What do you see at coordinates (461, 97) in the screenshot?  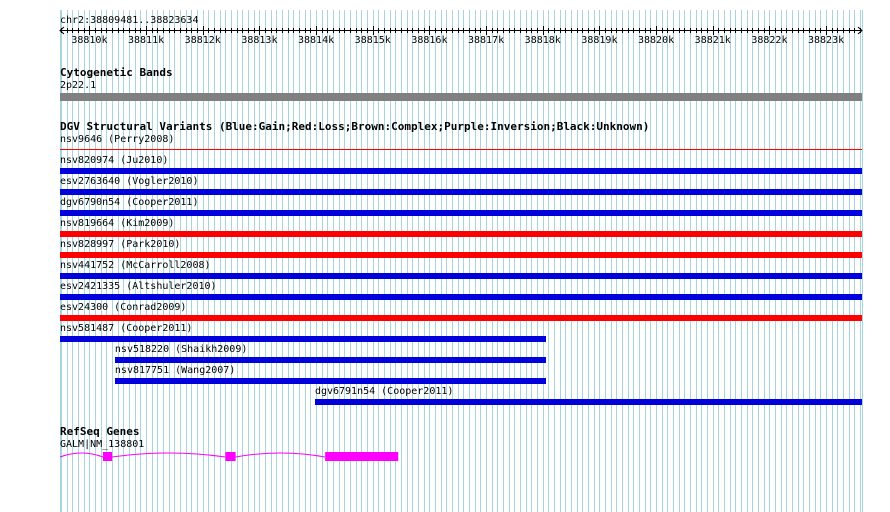 I see `cytoband-bar` at bounding box center [461, 97].